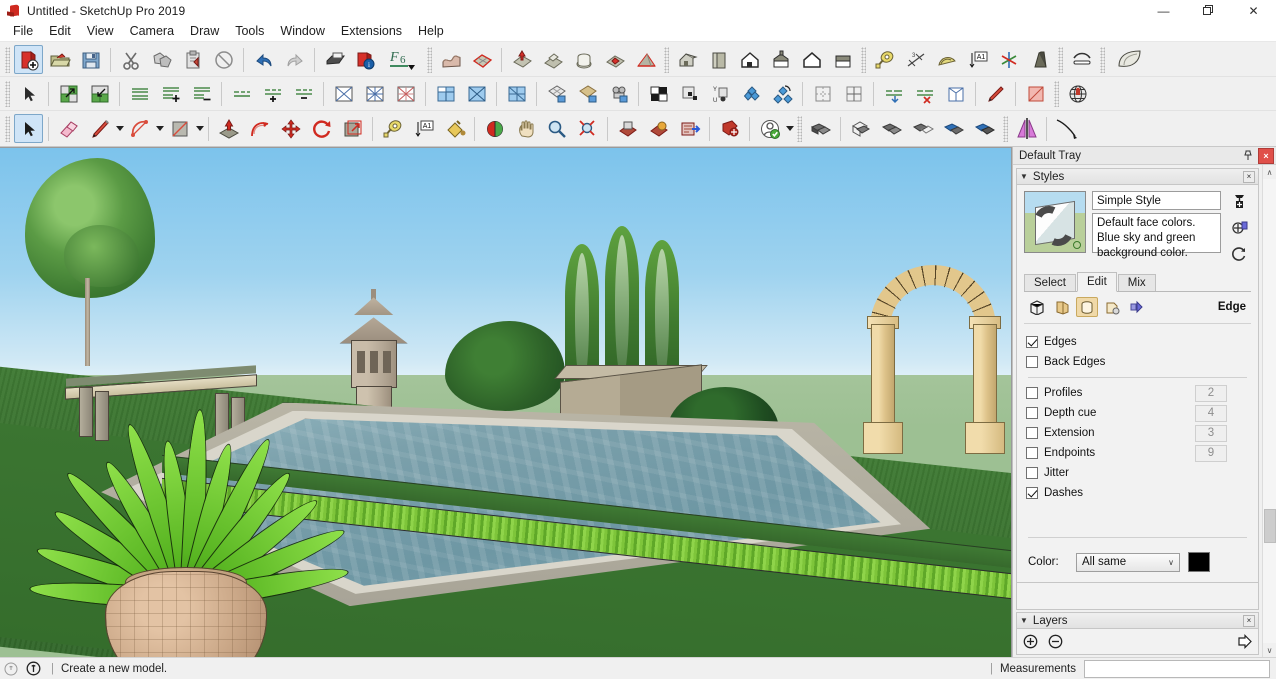 The image size is (1276, 679). Describe the element at coordinates (1026, 128) in the screenshot. I see `mirror-tool` at that location.